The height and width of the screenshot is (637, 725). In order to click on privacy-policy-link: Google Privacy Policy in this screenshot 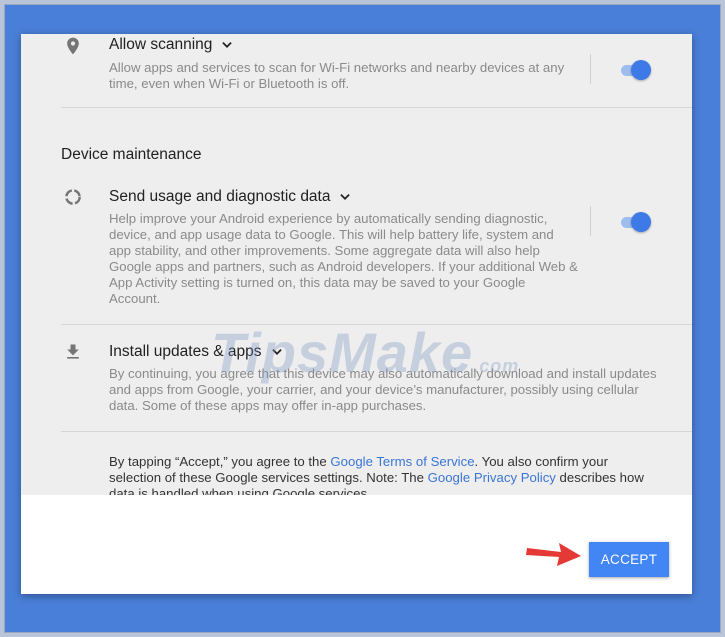, I will do `click(492, 477)`.